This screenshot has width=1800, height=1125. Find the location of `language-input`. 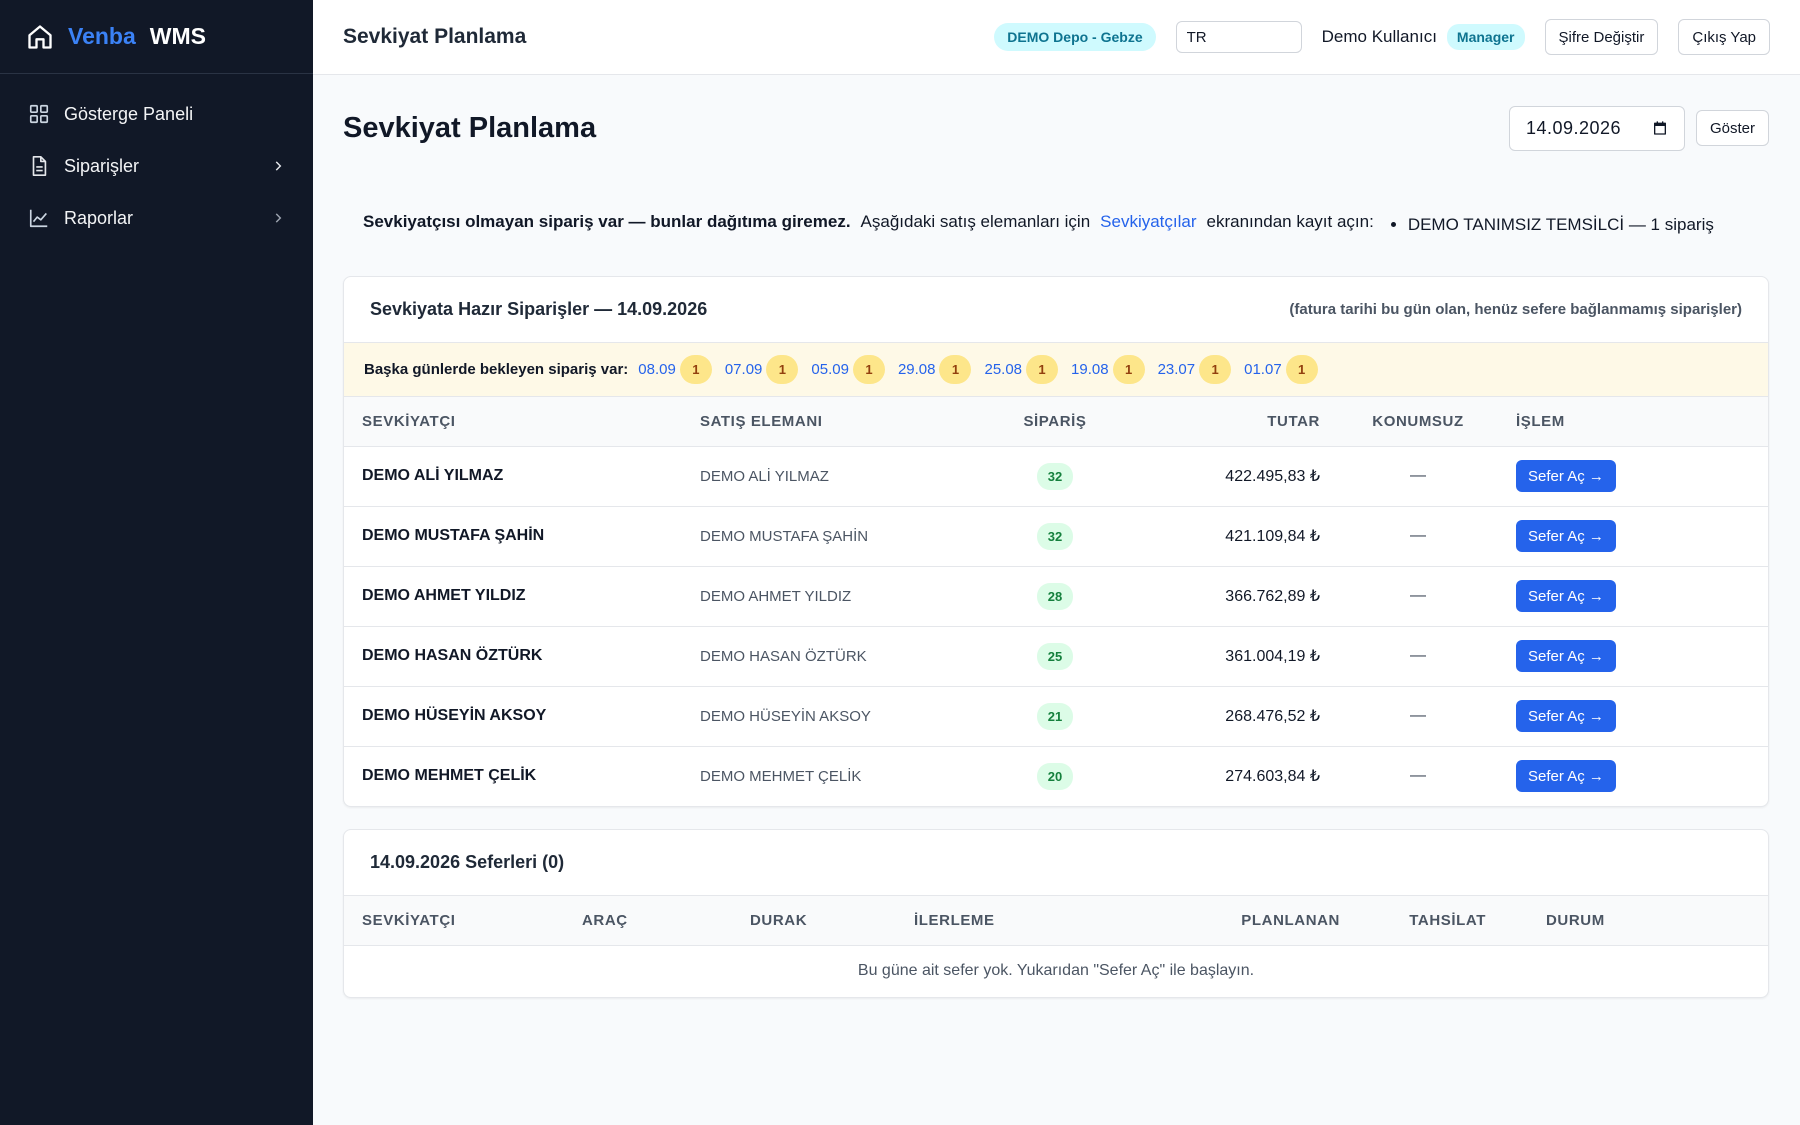

language-input is located at coordinates (1238, 37).